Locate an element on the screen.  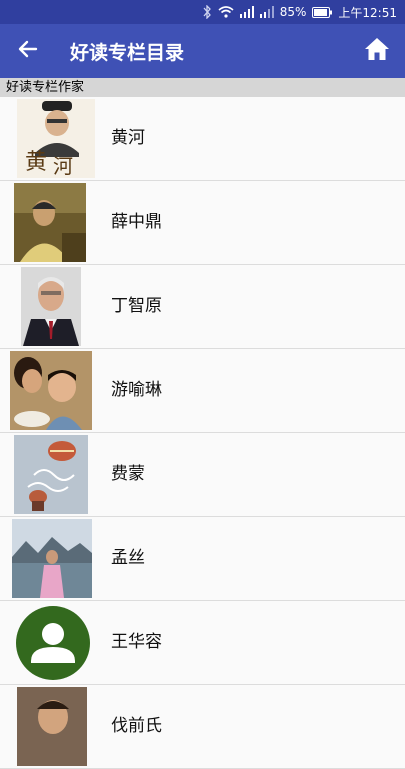
svg-text: 河 is located at coordinates (63, 166).